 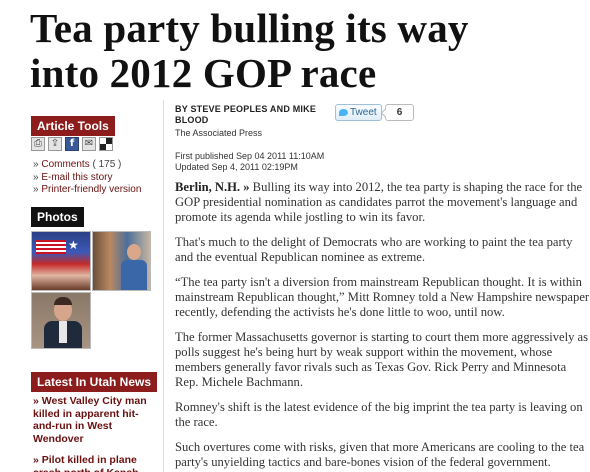 I want to click on person-hair, so click(x=63, y=301).